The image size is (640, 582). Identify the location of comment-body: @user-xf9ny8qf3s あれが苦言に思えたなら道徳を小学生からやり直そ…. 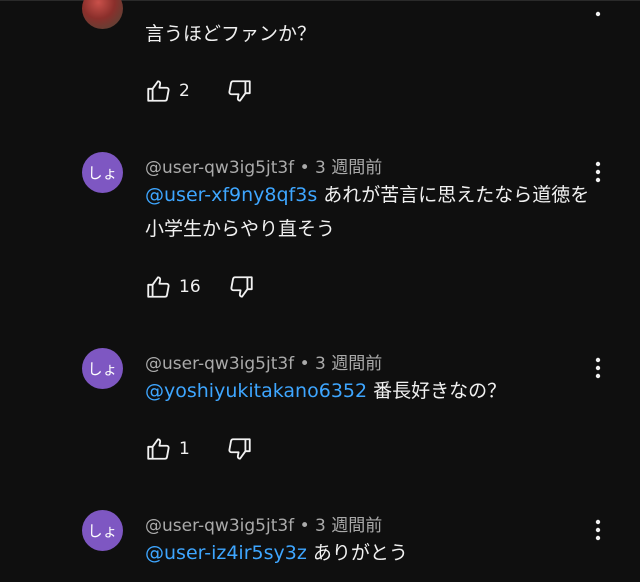
(370, 212).